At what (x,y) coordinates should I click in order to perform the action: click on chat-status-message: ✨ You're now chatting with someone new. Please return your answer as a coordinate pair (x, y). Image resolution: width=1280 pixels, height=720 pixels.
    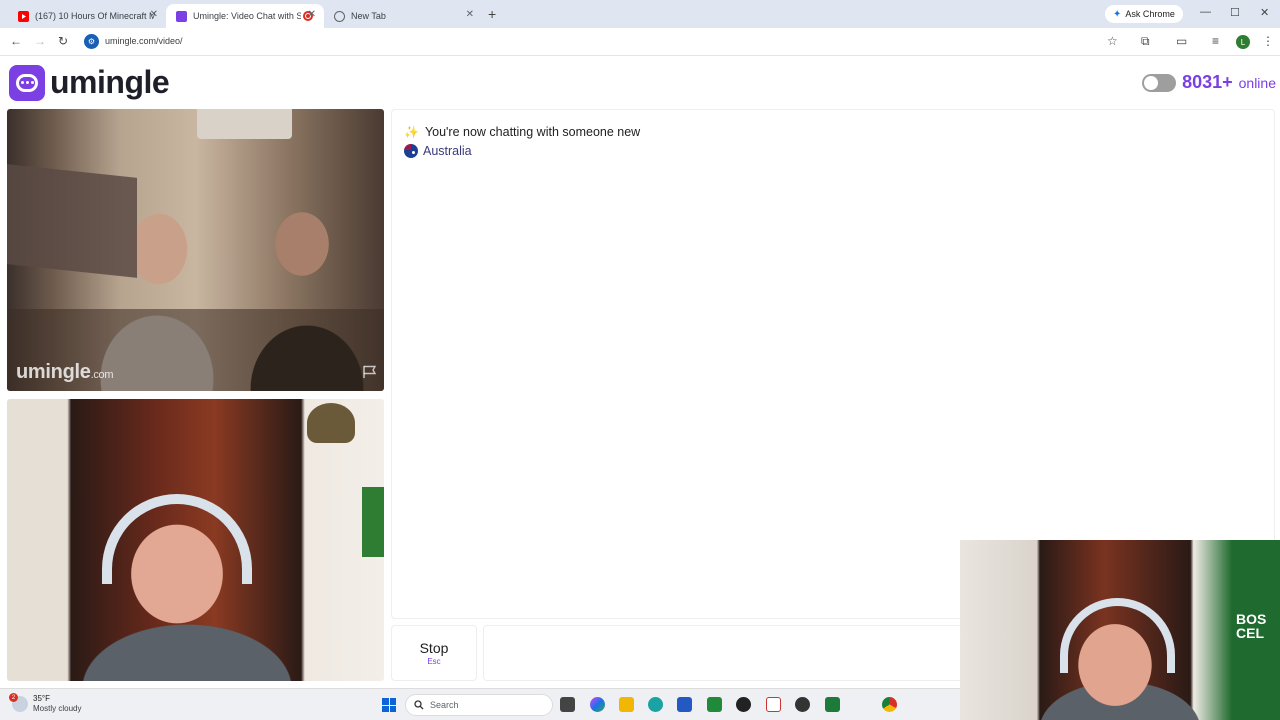
    Looking at the image, I should click on (522, 132).